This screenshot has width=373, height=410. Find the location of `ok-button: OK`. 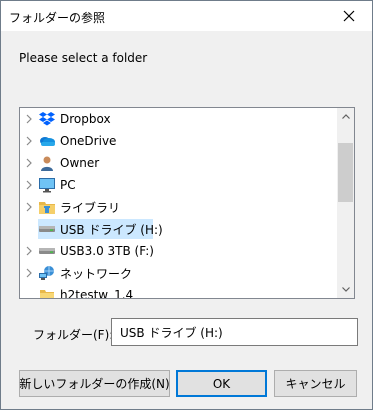

ok-button: OK is located at coordinates (221, 383).